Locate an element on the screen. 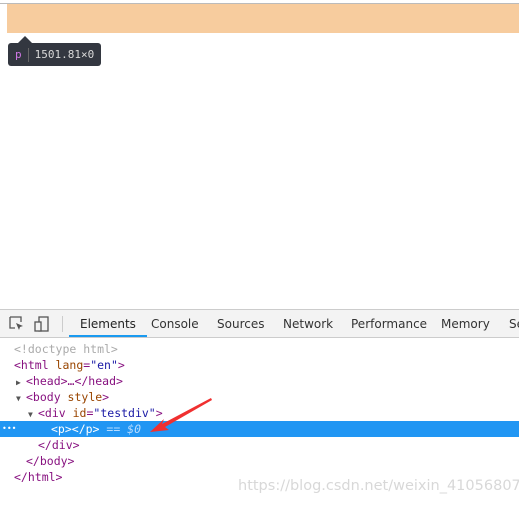 The image size is (519, 506). watermark: https://blog.csdn.net/weixin_41056807 is located at coordinates (378, 486).